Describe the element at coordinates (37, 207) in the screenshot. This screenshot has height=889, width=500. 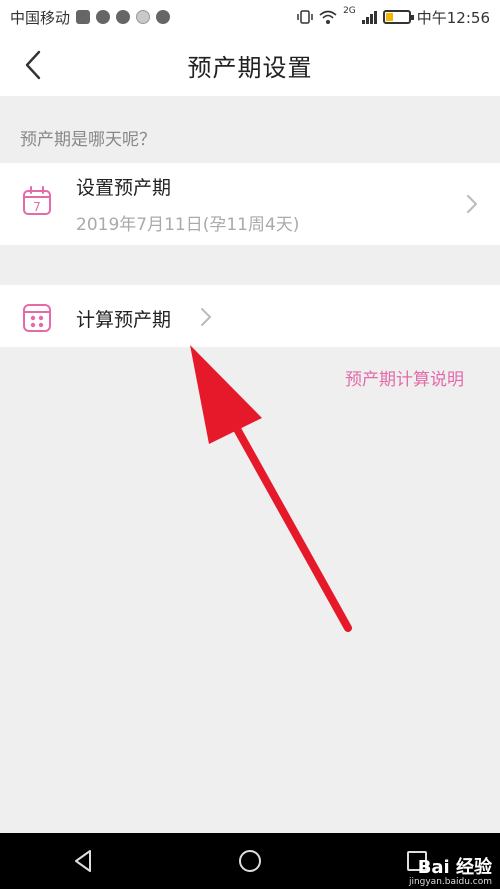
I see `calendar-day-number: 7` at that location.